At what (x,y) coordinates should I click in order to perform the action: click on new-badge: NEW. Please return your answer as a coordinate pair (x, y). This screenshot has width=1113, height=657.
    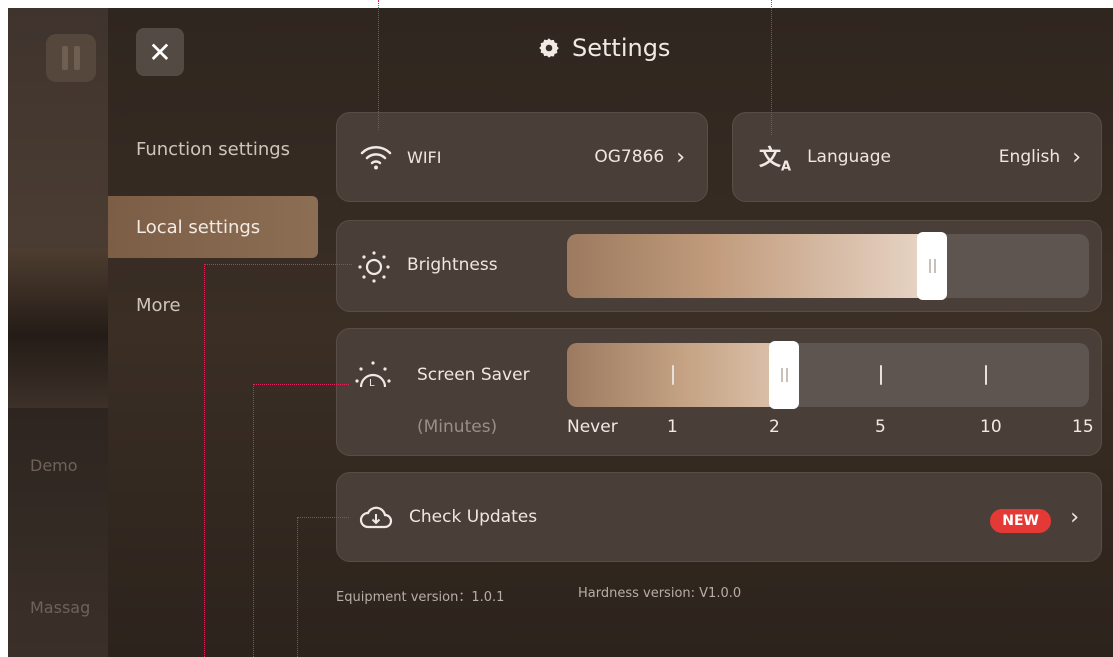
    Looking at the image, I should click on (1020, 521).